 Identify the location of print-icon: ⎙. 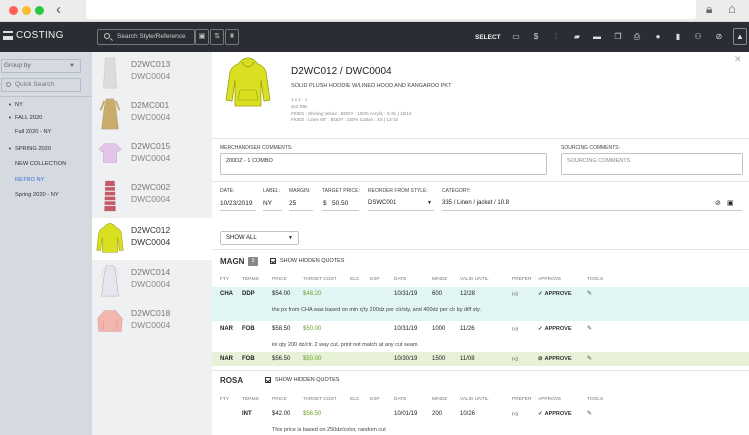
(637, 37).